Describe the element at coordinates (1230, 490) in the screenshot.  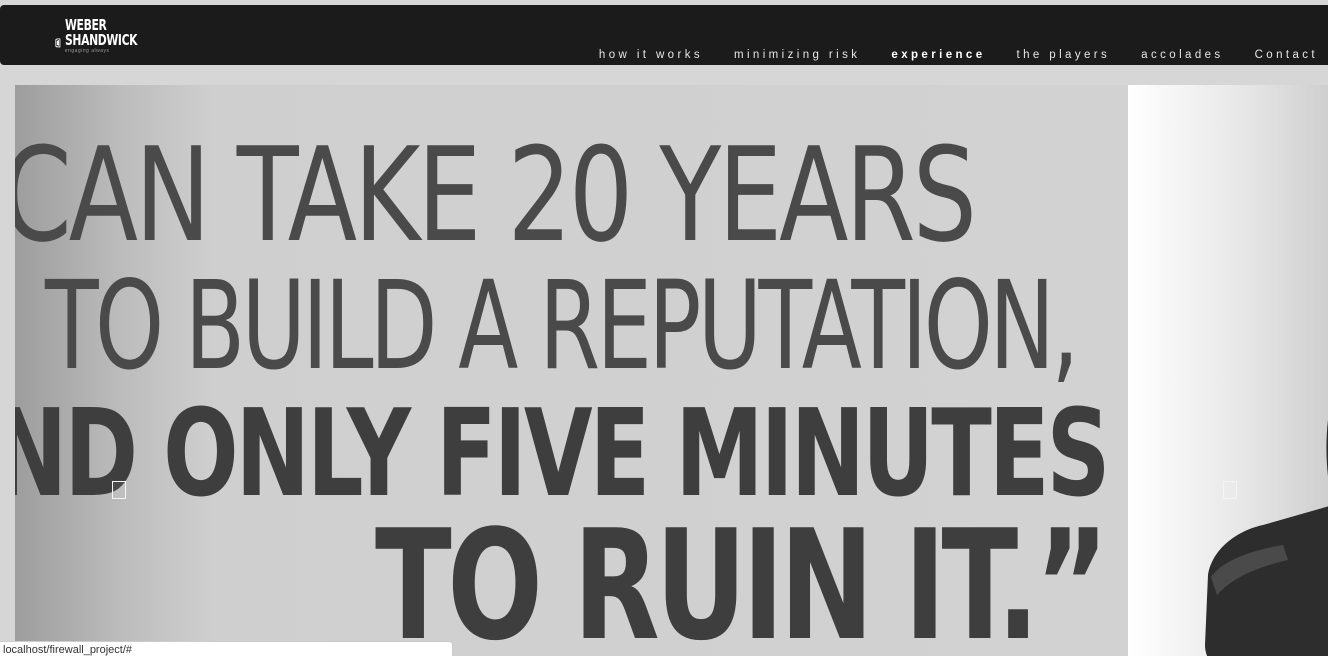
I see `slider-next-arrow-icon` at that location.